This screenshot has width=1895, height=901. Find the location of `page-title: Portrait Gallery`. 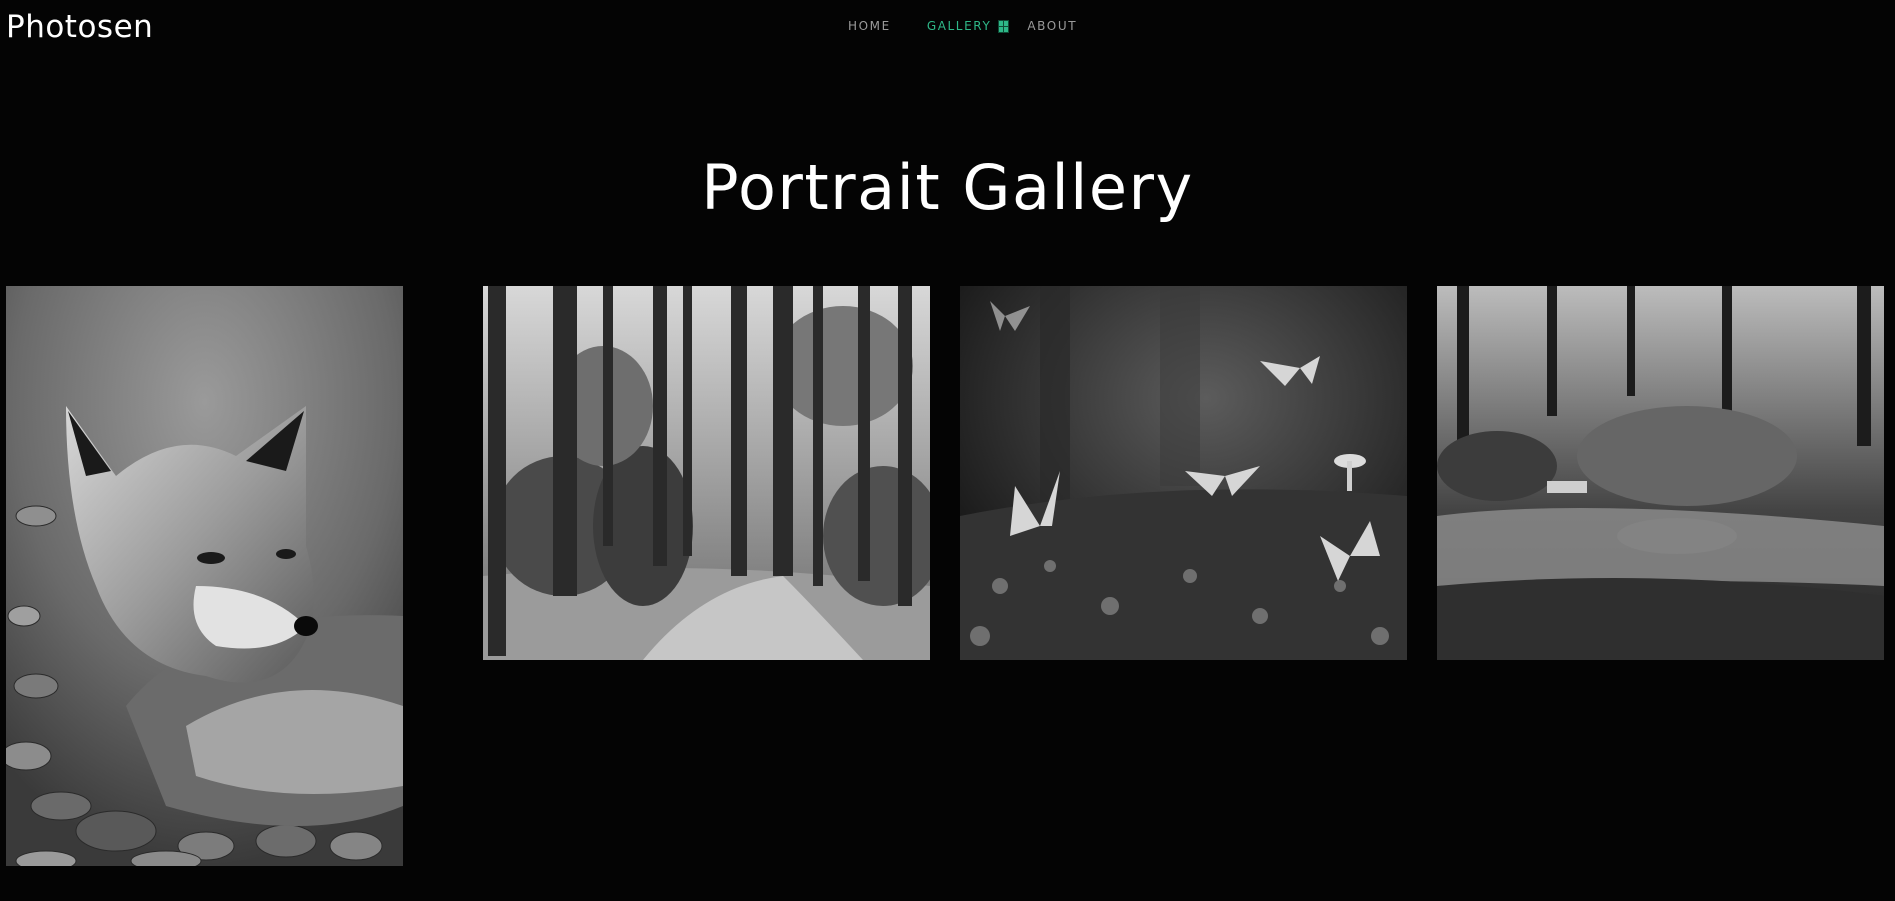

page-title: Portrait Gallery is located at coordinates (947, 187).